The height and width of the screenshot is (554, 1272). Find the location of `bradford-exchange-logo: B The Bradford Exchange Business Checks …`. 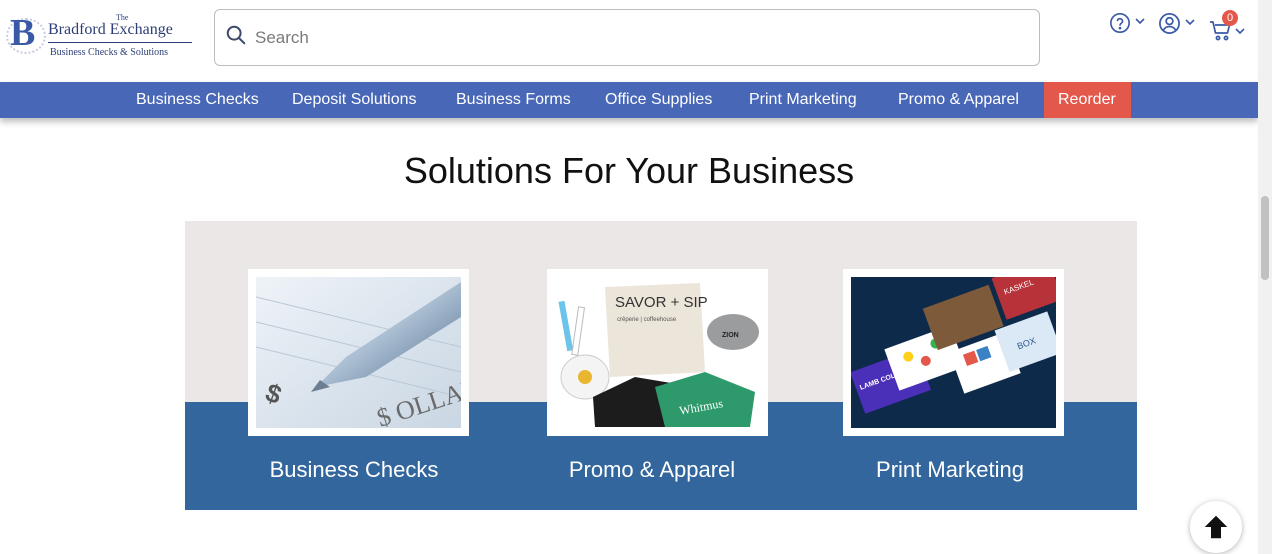

bradford-exchange-logo: B The Bradford Exchange Business Checks … is located at coordinates (101, 37).